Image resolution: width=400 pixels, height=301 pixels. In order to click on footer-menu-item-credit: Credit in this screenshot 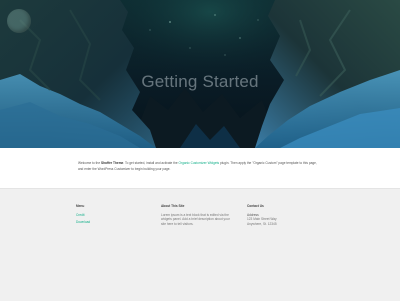, I will do `click(111, 215)`.